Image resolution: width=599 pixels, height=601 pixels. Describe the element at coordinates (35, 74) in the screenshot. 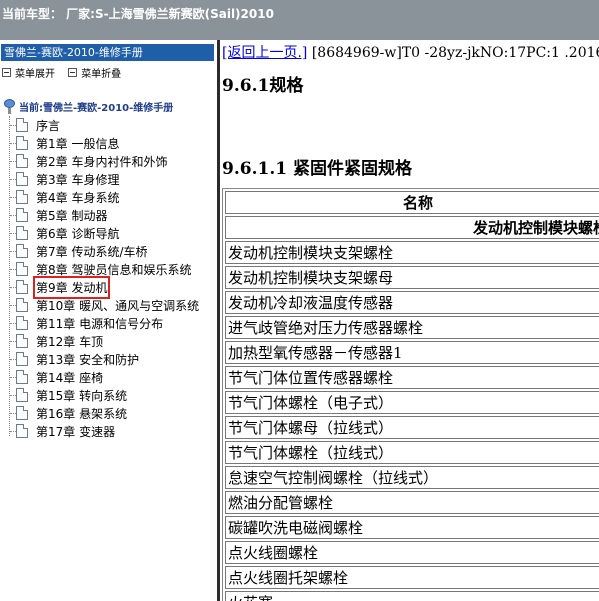

I see `expand-menu-label: 菜单展开` at that location.